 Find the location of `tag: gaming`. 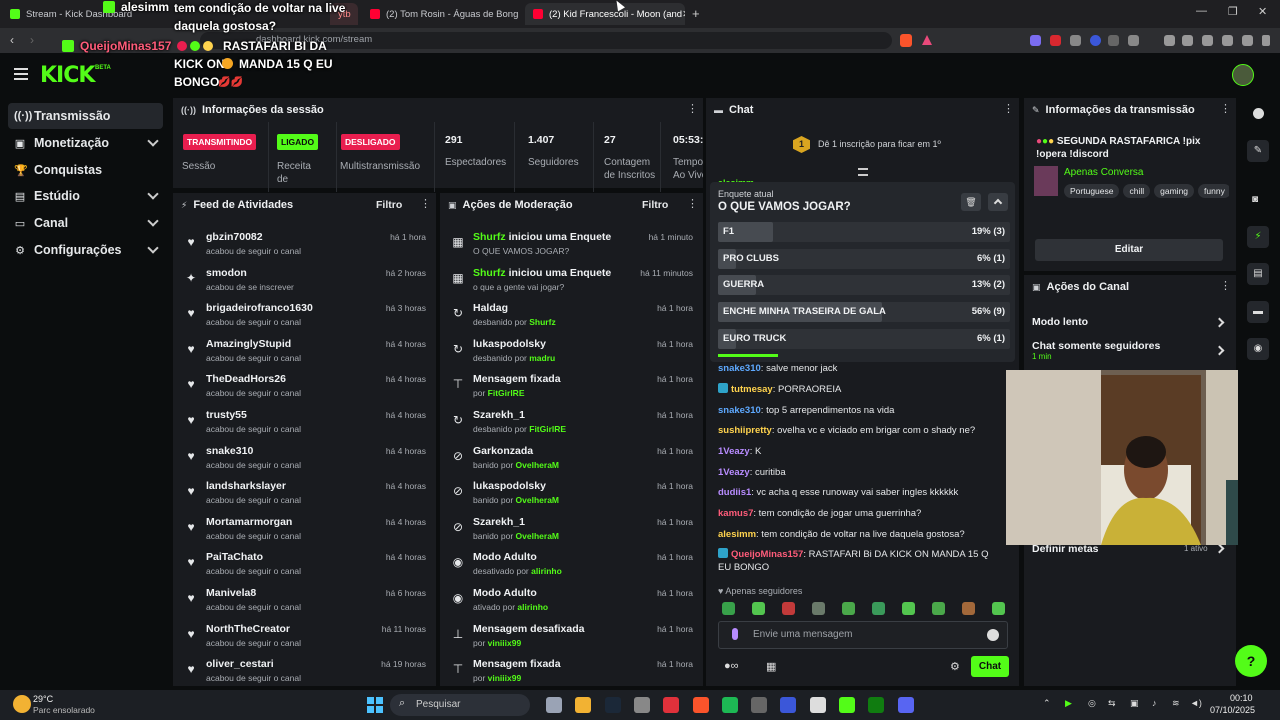

tag: gaming is located at coordinates (1174, 191).